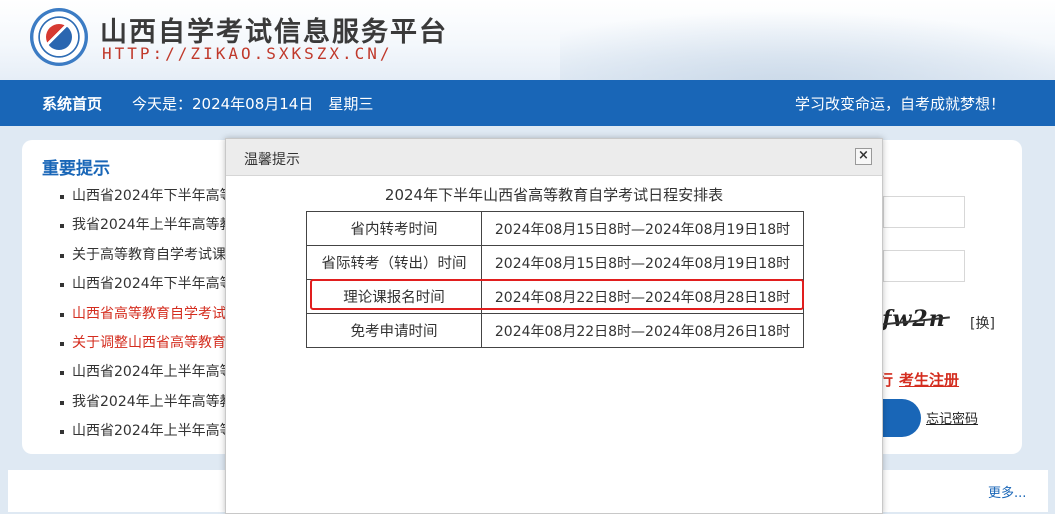 Image resolution: width=1055 pixels, height=514 pixels. Describe the element at coordinates (952, 417) in the screenshot. I see `forgot-password-link: 忘记密码` at that location.